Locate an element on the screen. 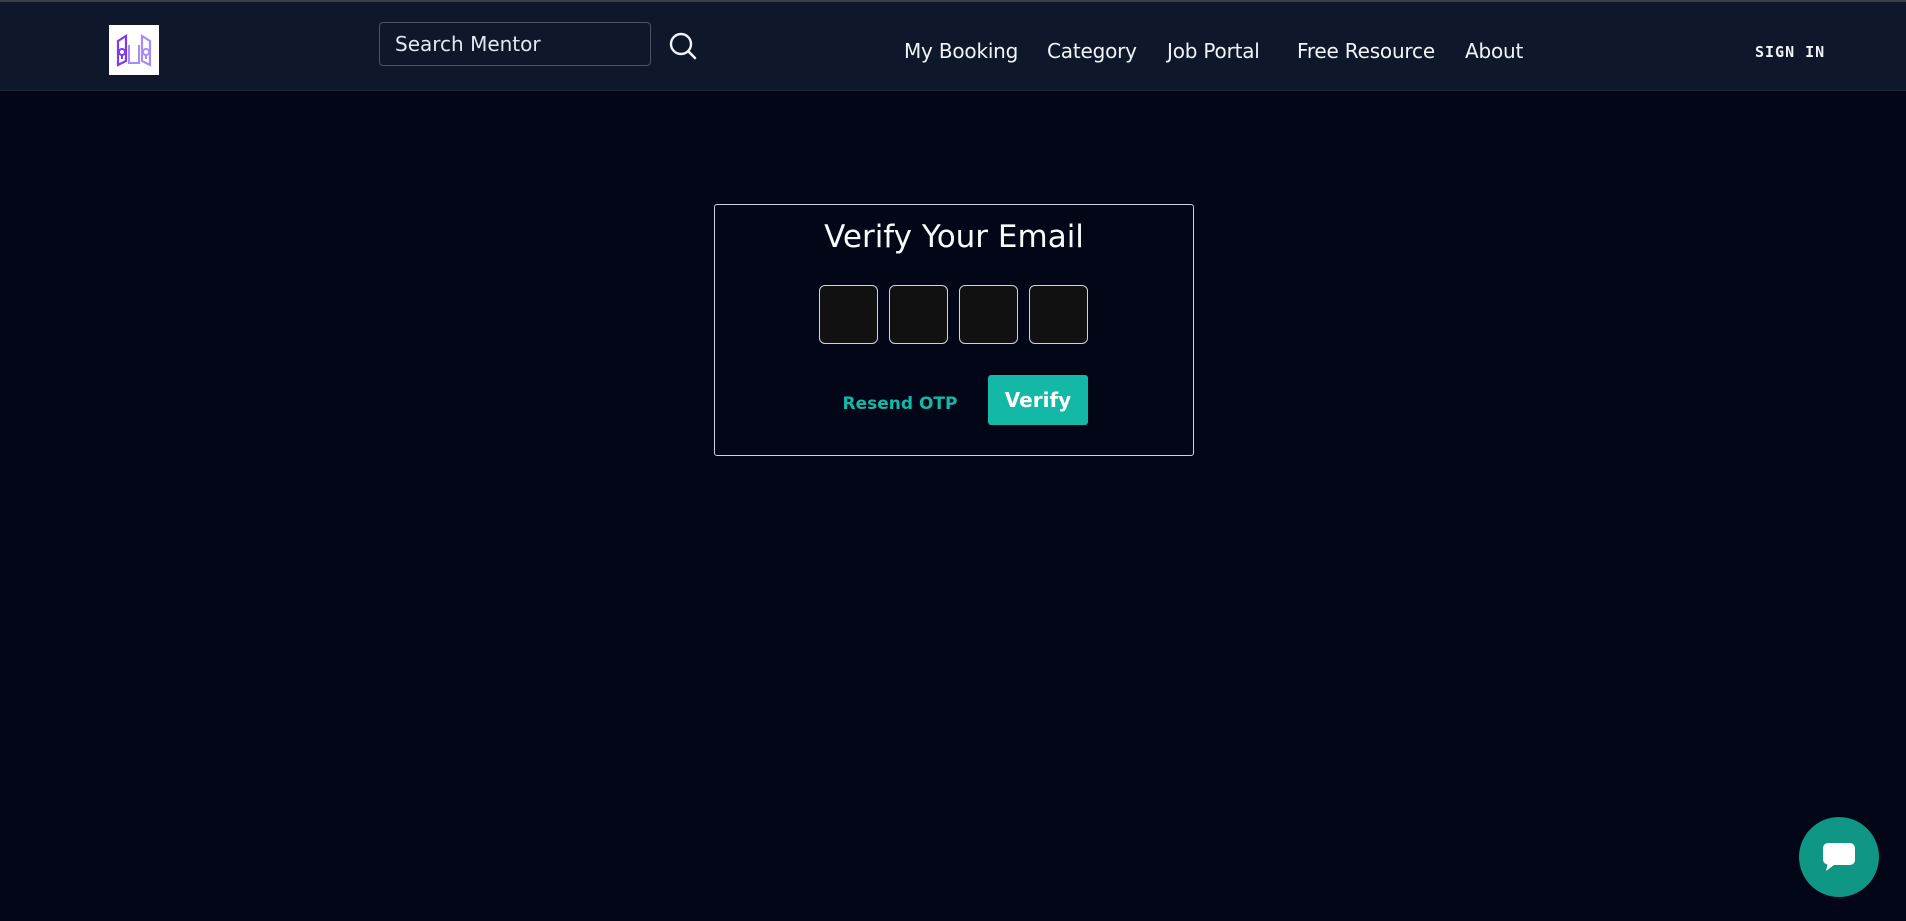 This screenshot has height=921, width=1906. site-logo is located at coordinates (134, 50).